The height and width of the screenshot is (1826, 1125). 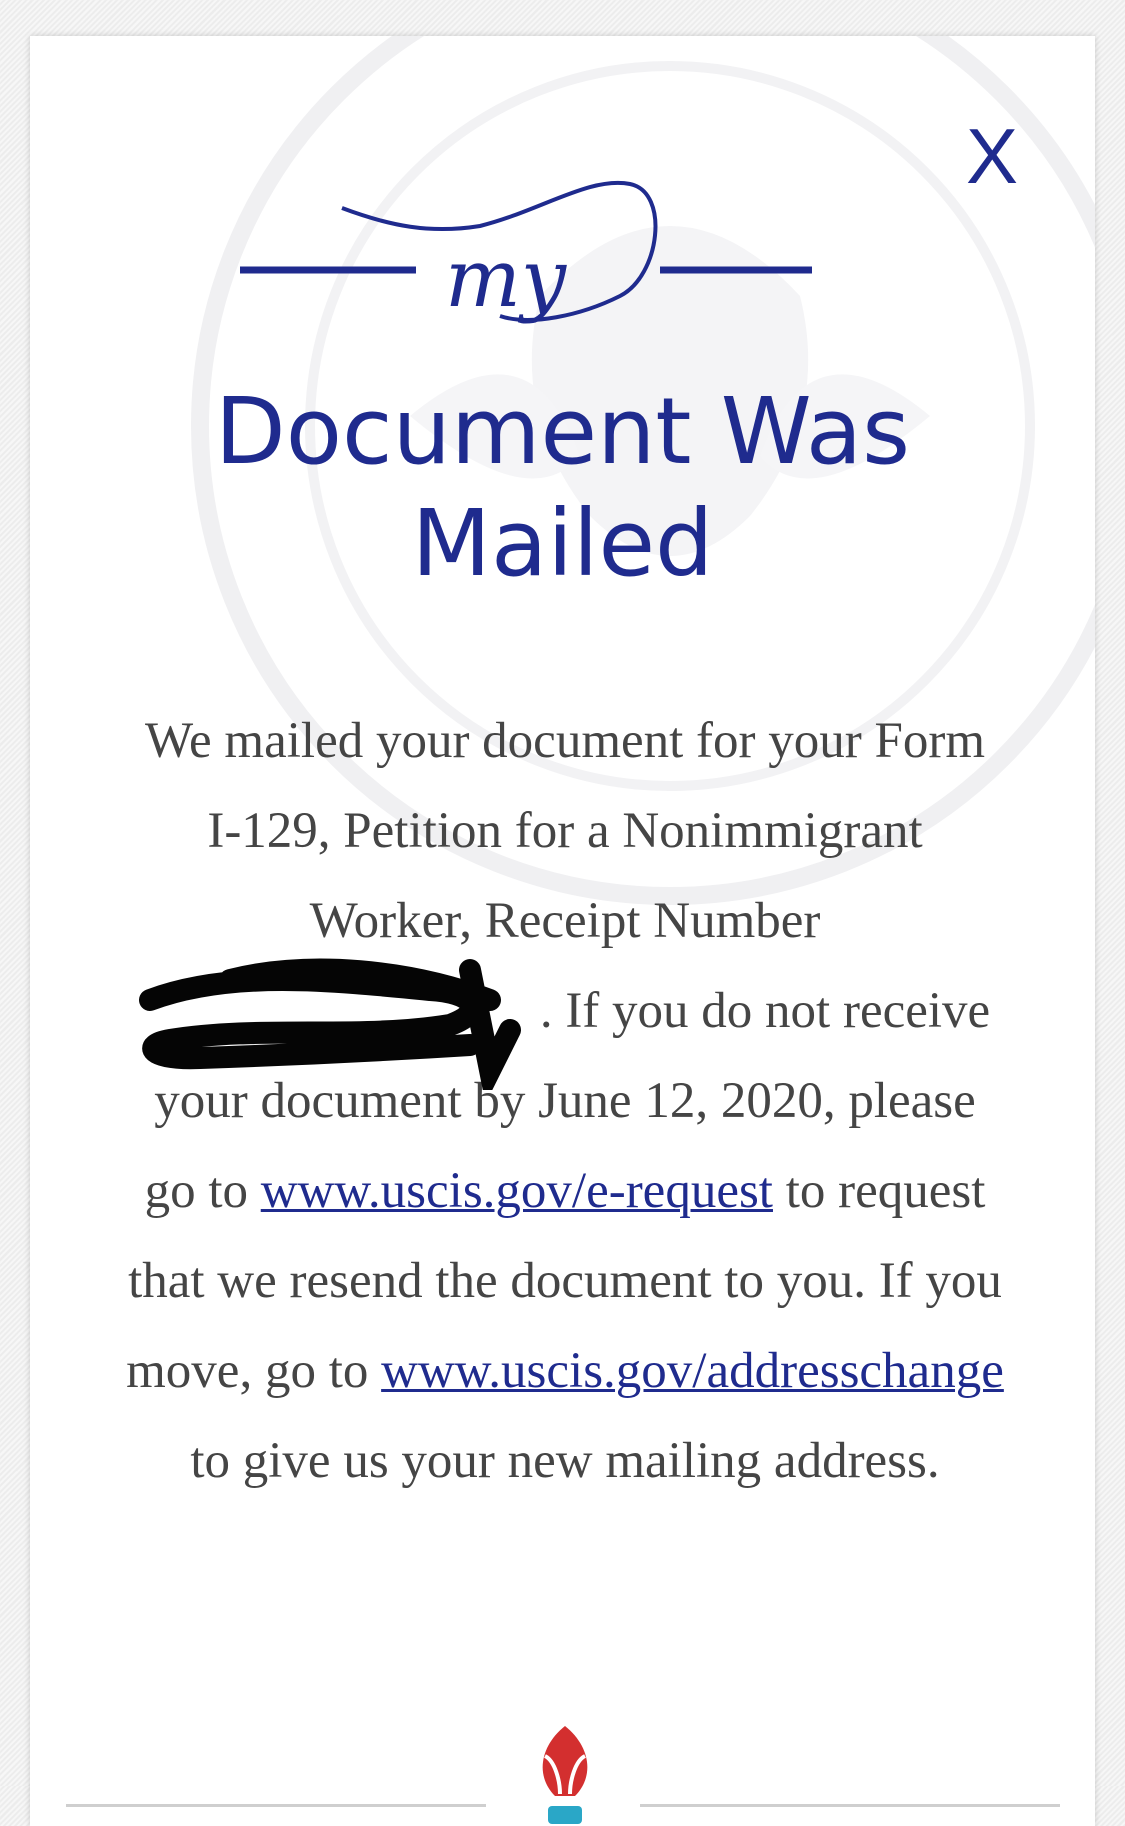 I want to click on torch-icon, so click(x=565, y=1775).